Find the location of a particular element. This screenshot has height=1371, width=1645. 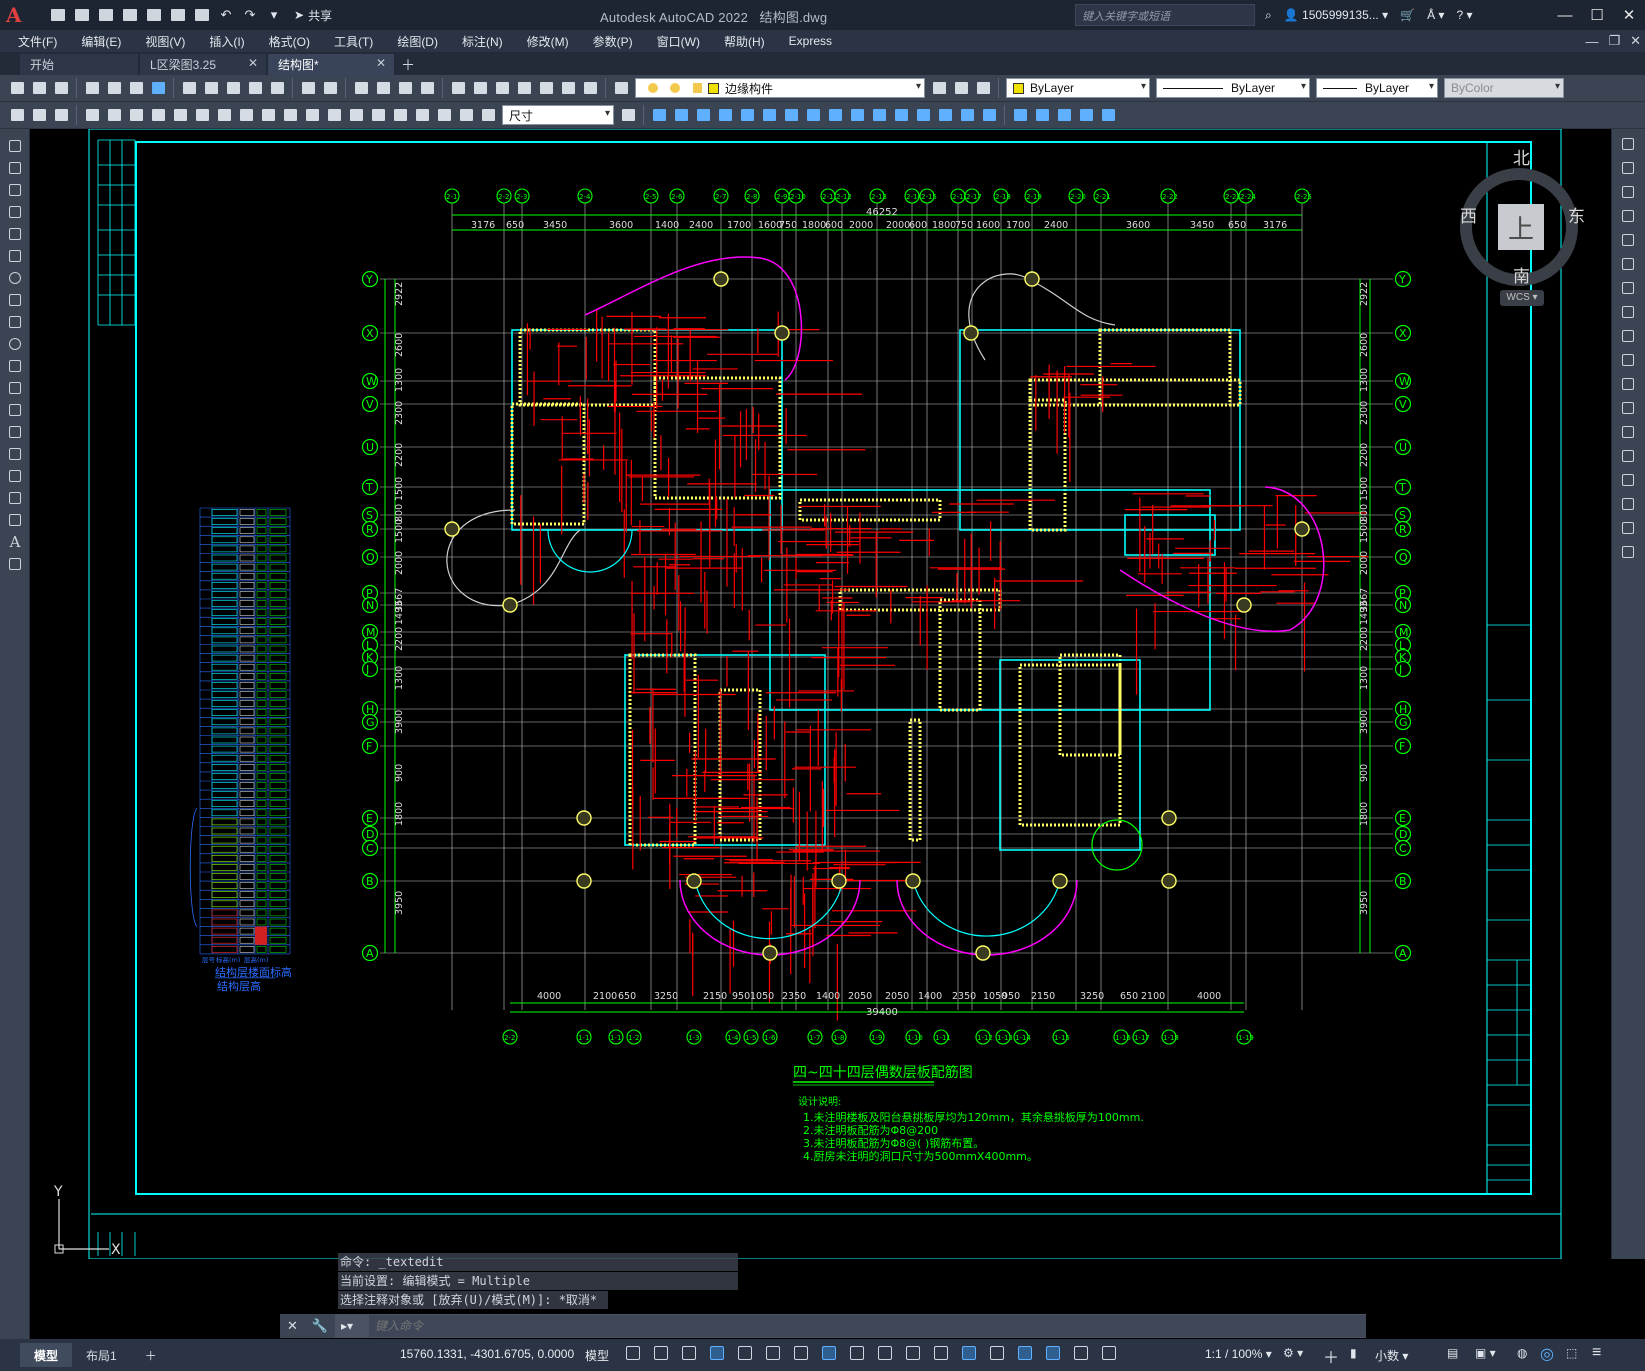

menu-dimension: 标注(N) is located at coordinates (482, 41).